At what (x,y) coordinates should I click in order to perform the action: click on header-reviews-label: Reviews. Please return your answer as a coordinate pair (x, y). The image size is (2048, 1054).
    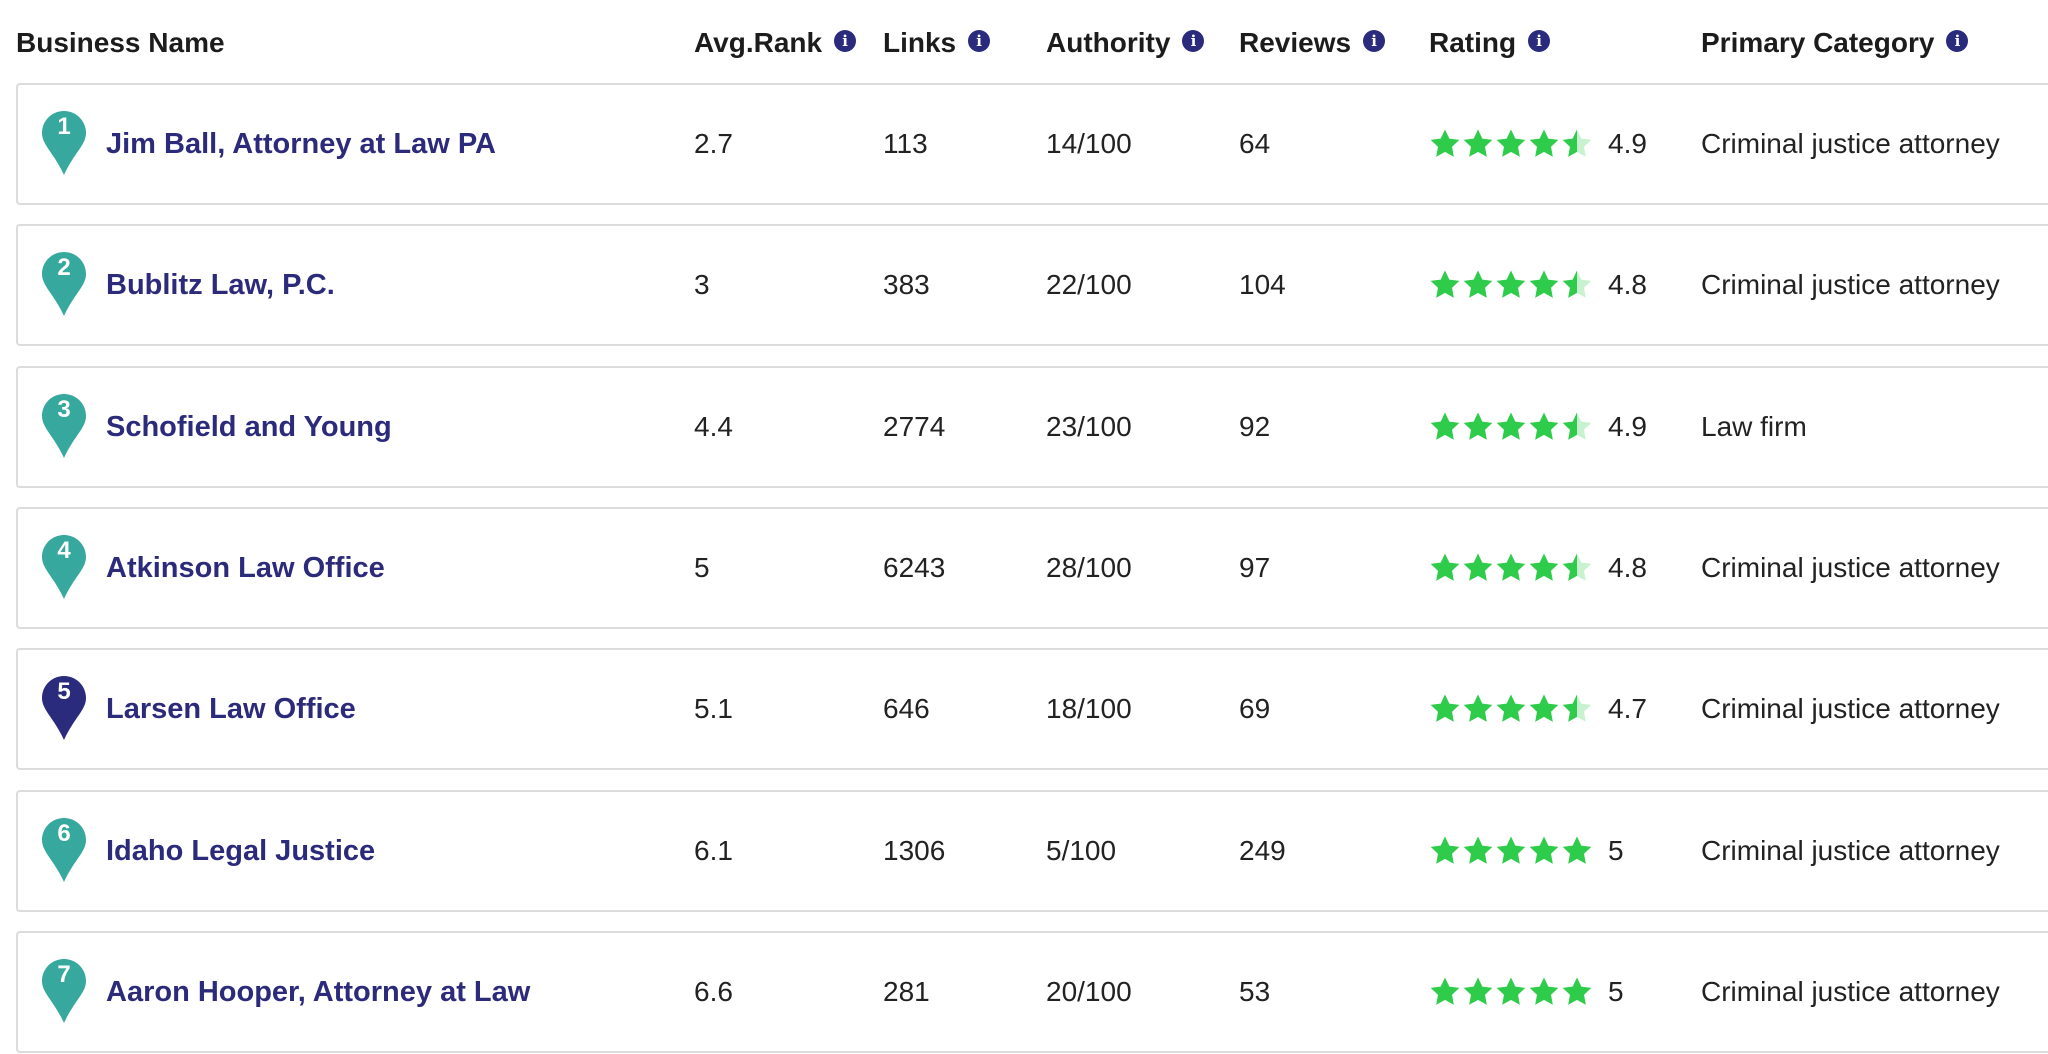
    Looking at the image, I should click on (1295, 42).